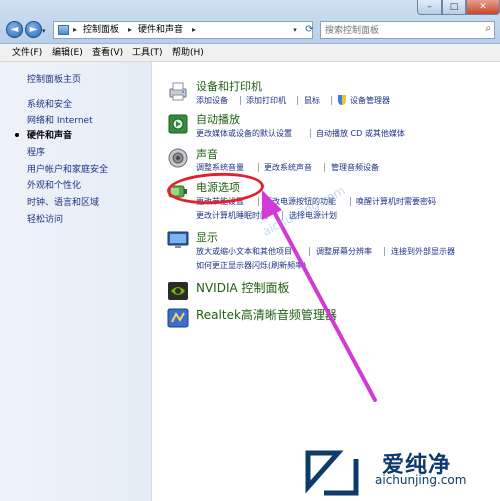 This screenshot has width=500, height=501. Describe the element at coordinates (355, 168) in the screenshot. I see `manage-audio-devices-link: 管理音频设备` at that location.